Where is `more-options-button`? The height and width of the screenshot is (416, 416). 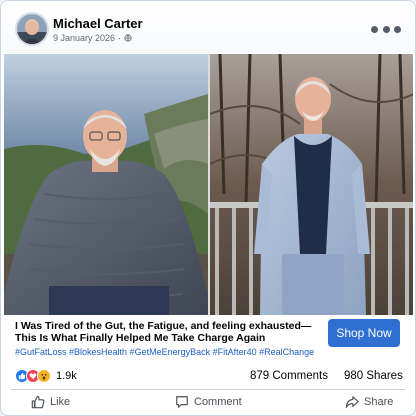 more-options-button is located at coordinates (386, 29).